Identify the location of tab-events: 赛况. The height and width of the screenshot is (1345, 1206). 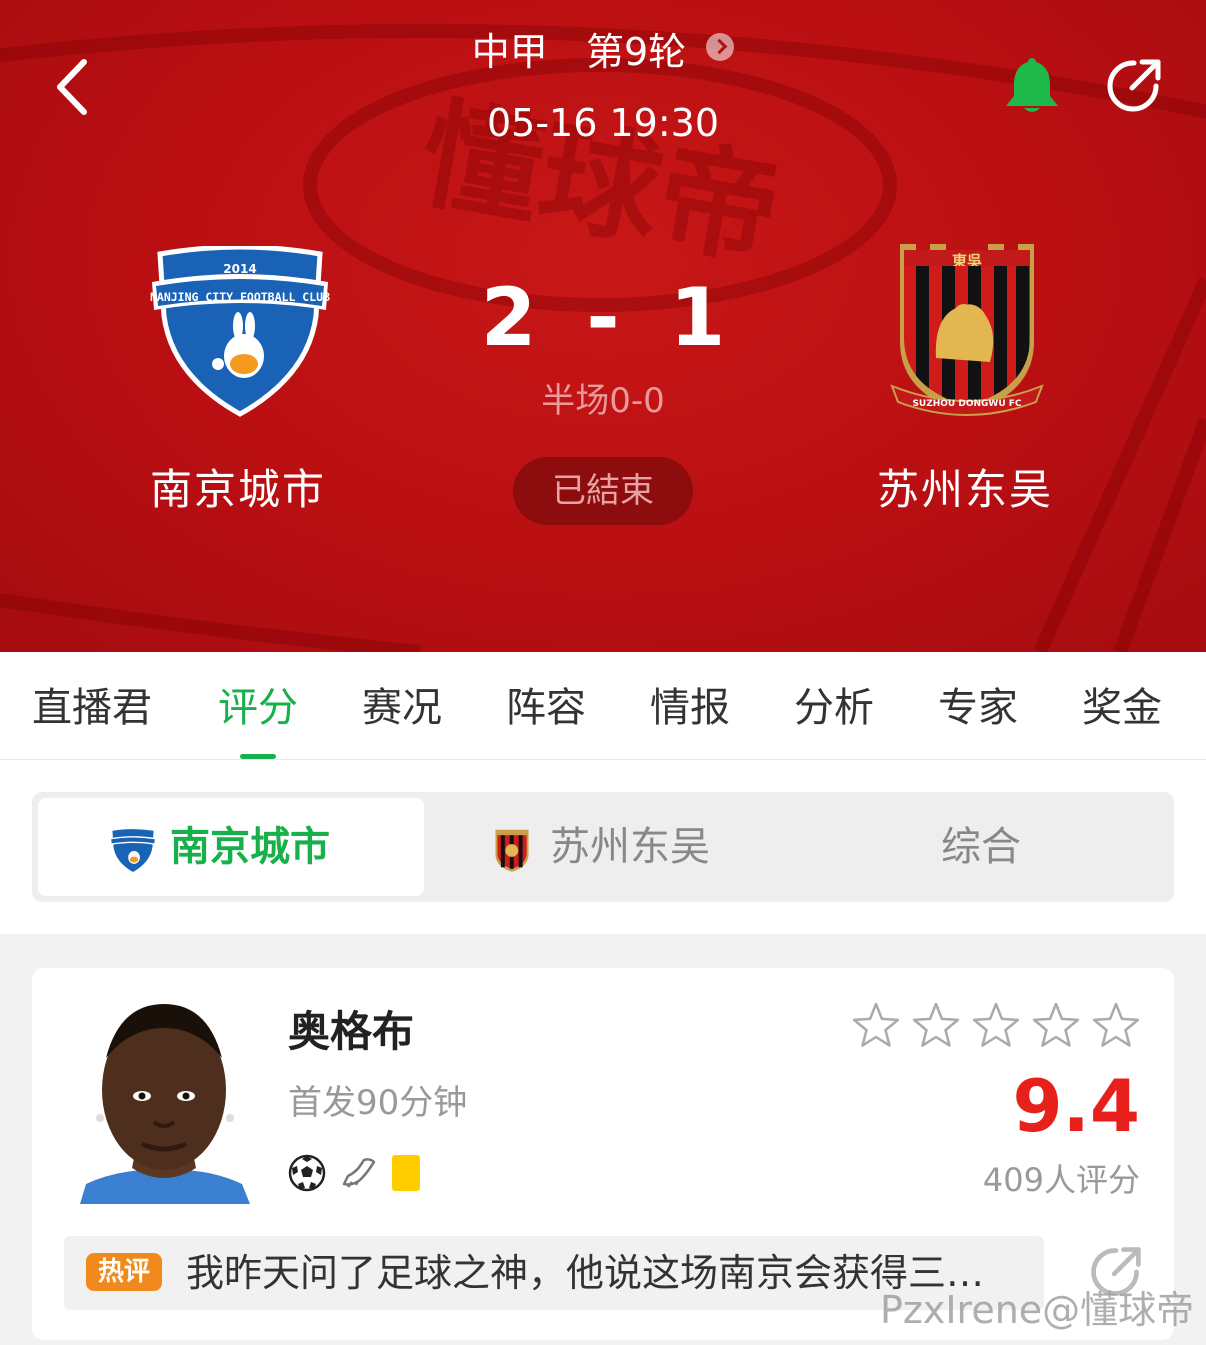
(402, 708).